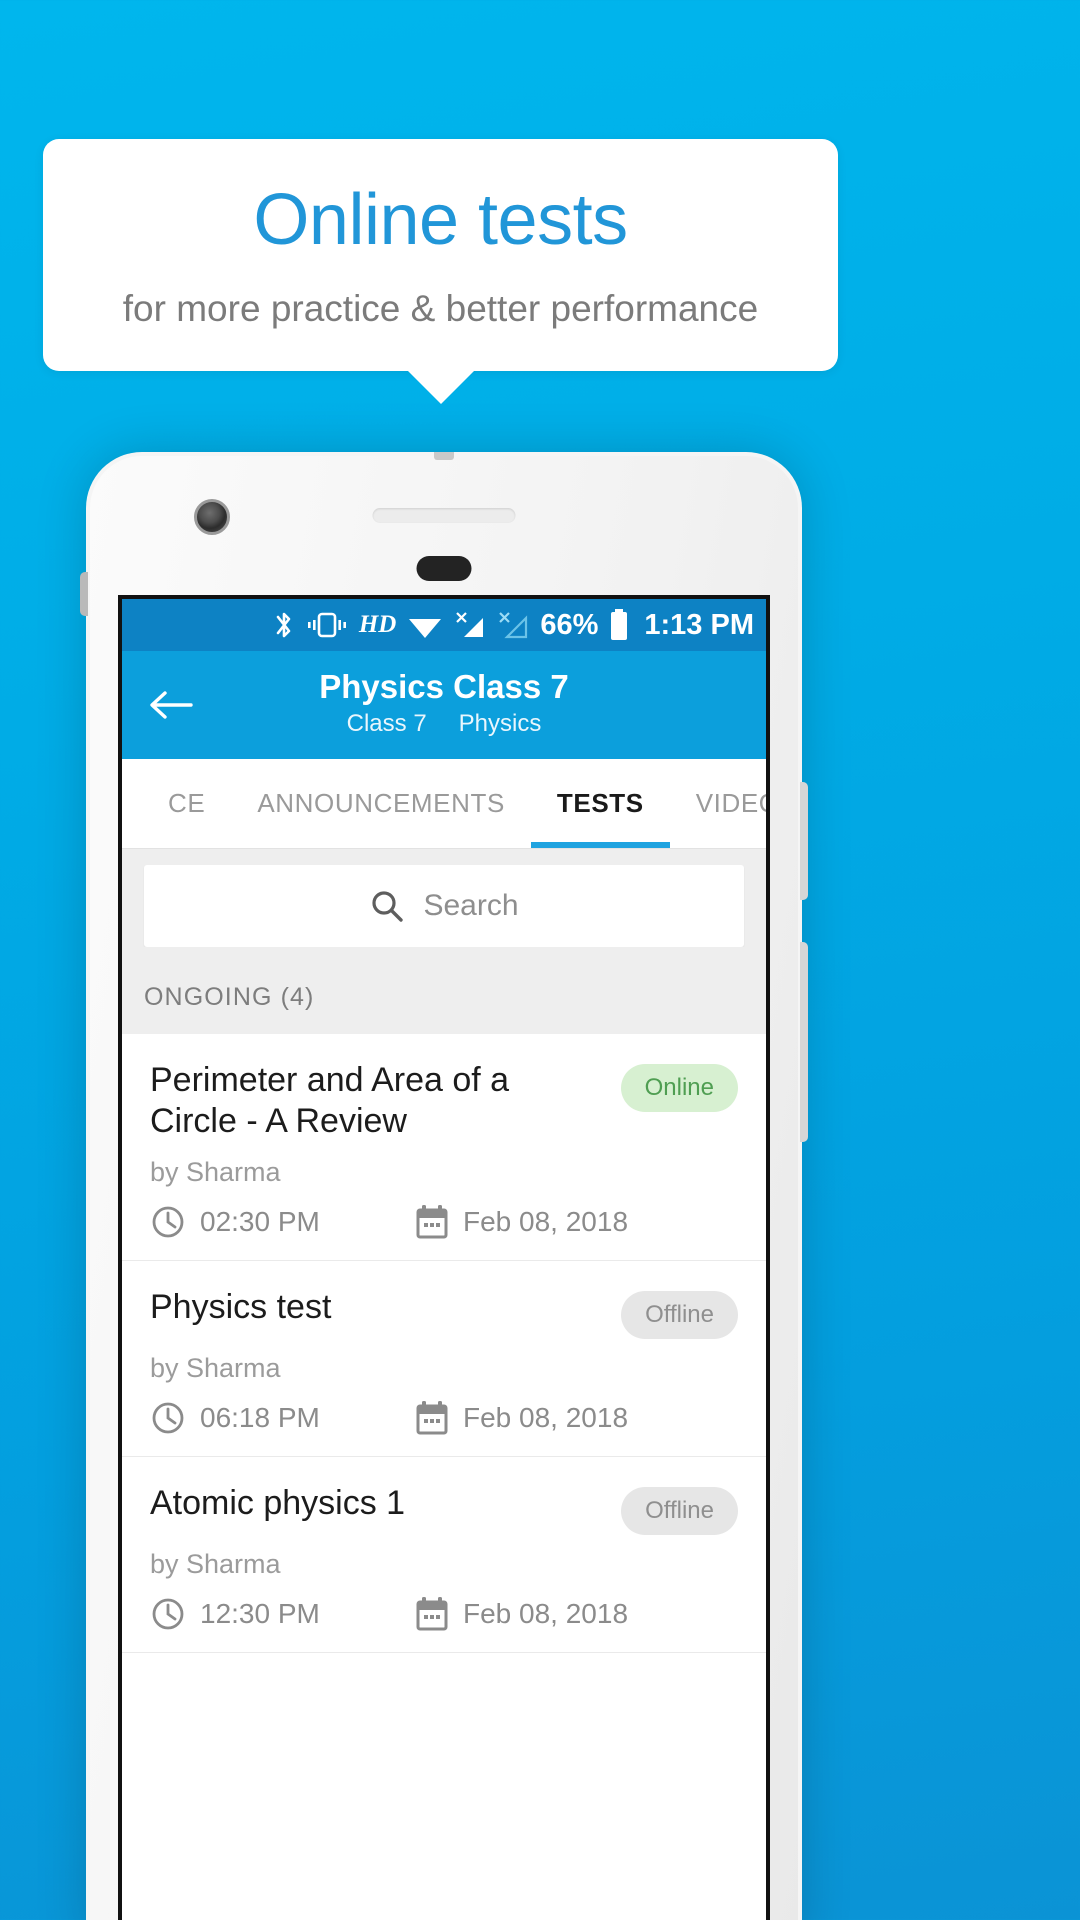  I want to click on test-title: Atomic physics 1, so click(278, 1502).